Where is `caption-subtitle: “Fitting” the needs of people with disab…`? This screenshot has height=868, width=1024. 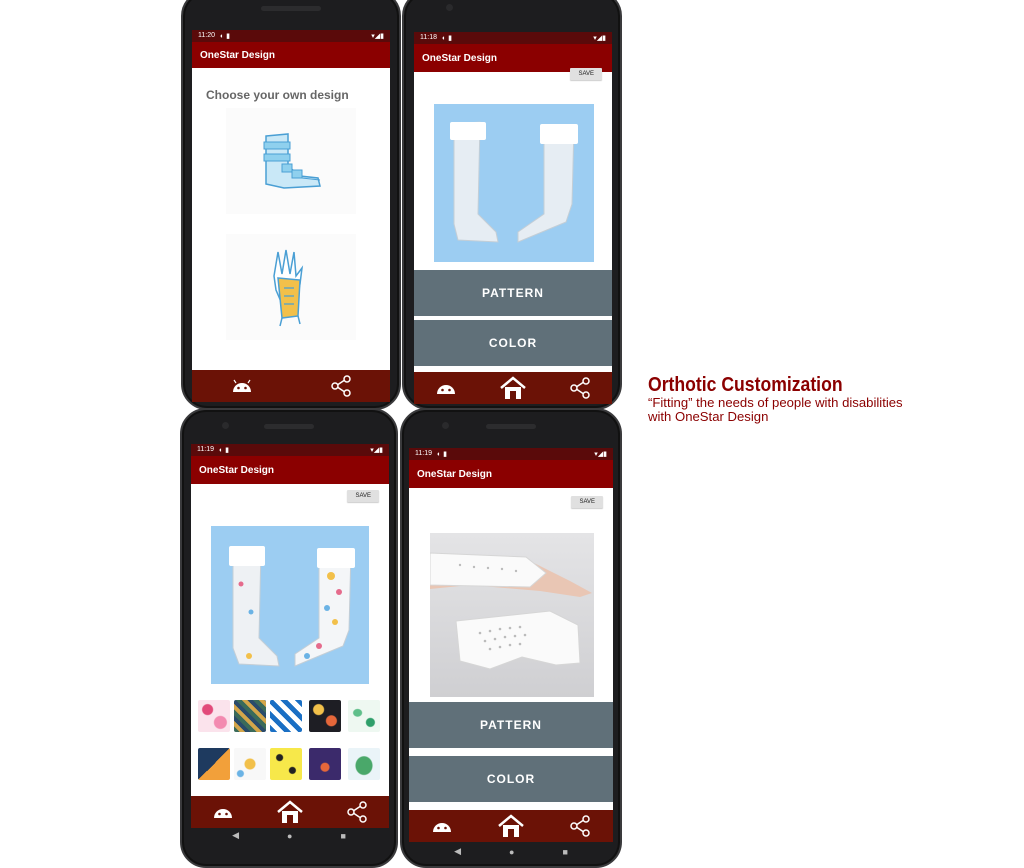
caption-subtitle: “Fitting” the needs of people with disab… is located at coordinates (775, 410).